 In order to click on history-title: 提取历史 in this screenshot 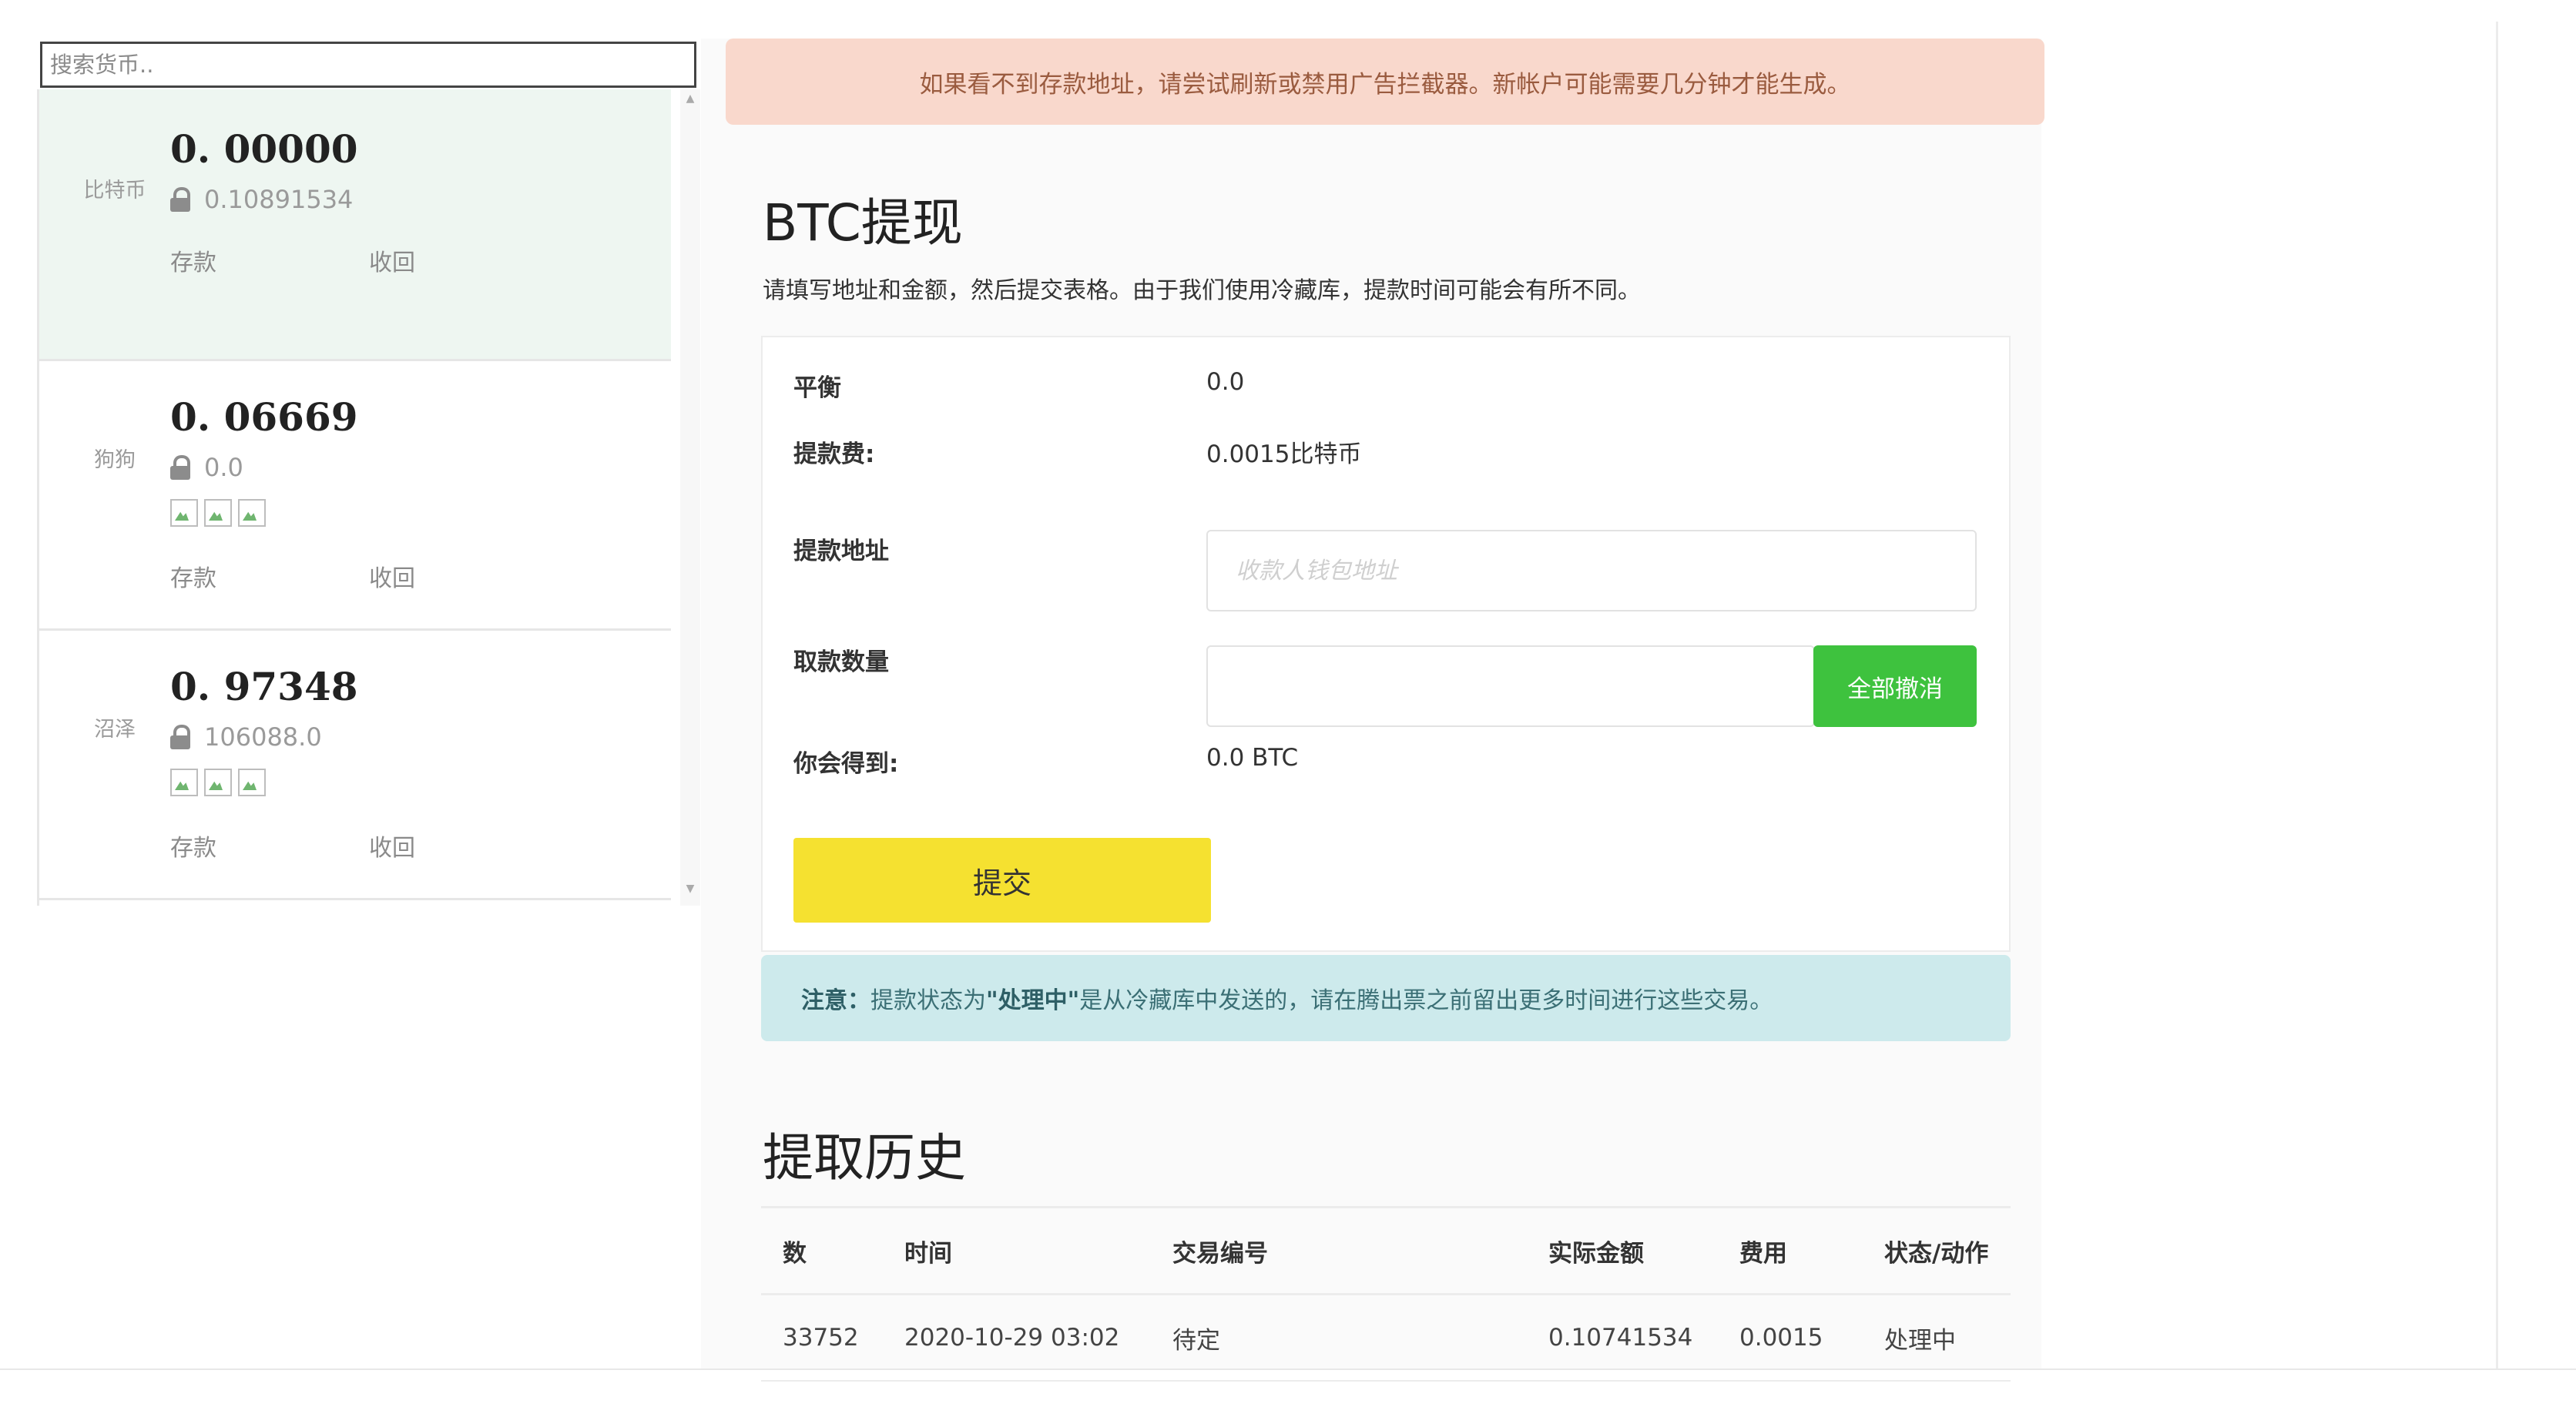, I will do `click(864, 1158)`.